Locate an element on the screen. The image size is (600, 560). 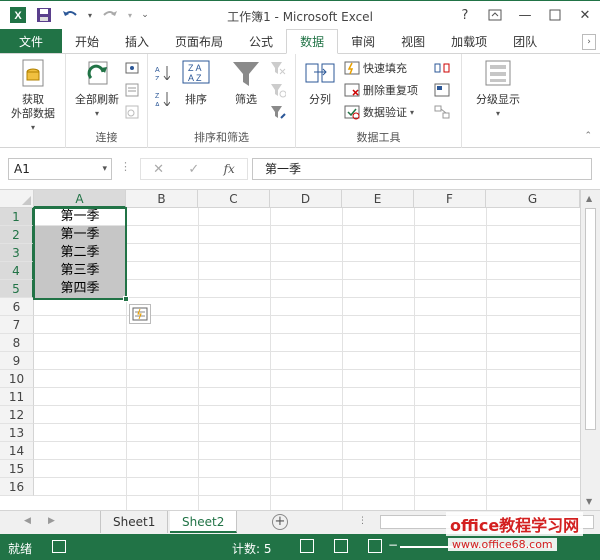
insert-function-icon: fx is located at coordinates (229, 169).